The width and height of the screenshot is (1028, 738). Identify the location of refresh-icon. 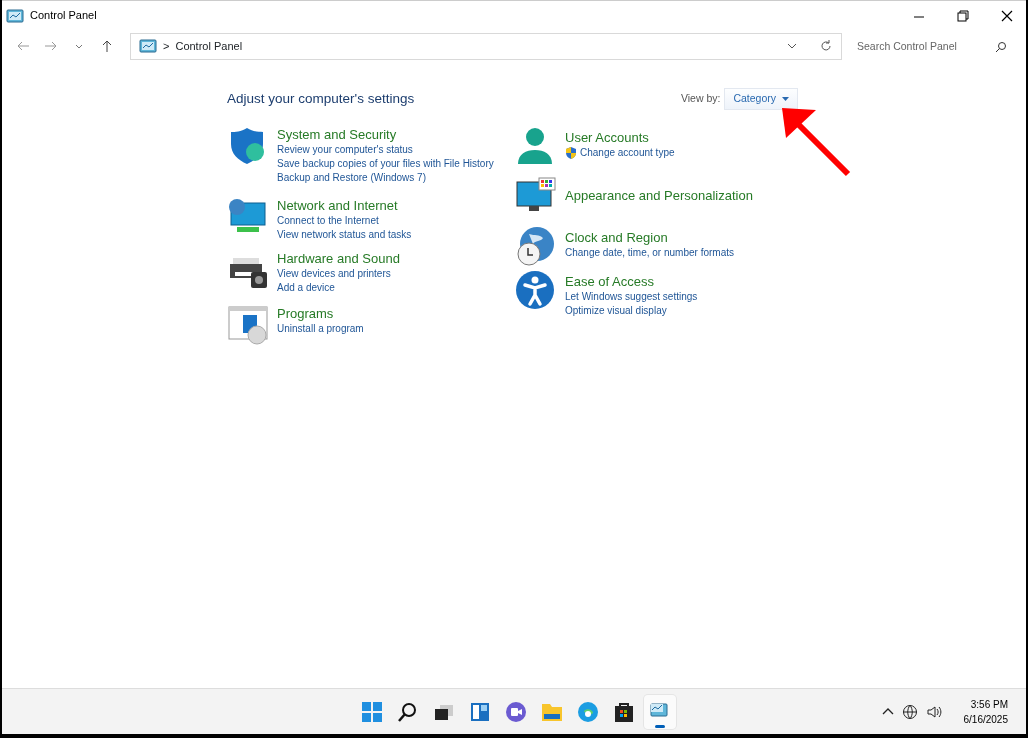
(826, 46).